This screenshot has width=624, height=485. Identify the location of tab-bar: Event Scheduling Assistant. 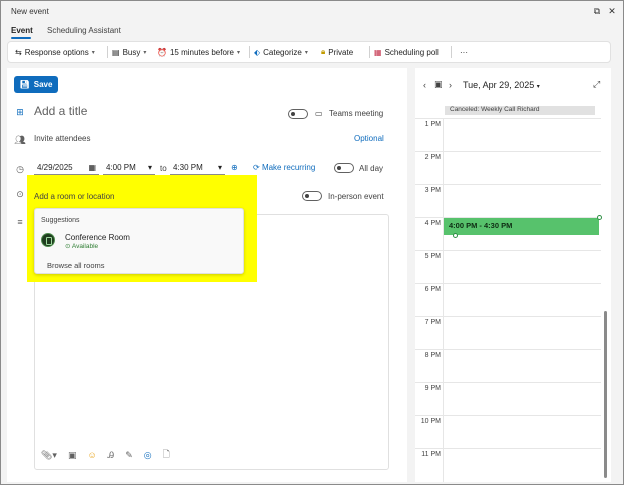
(312, 31).